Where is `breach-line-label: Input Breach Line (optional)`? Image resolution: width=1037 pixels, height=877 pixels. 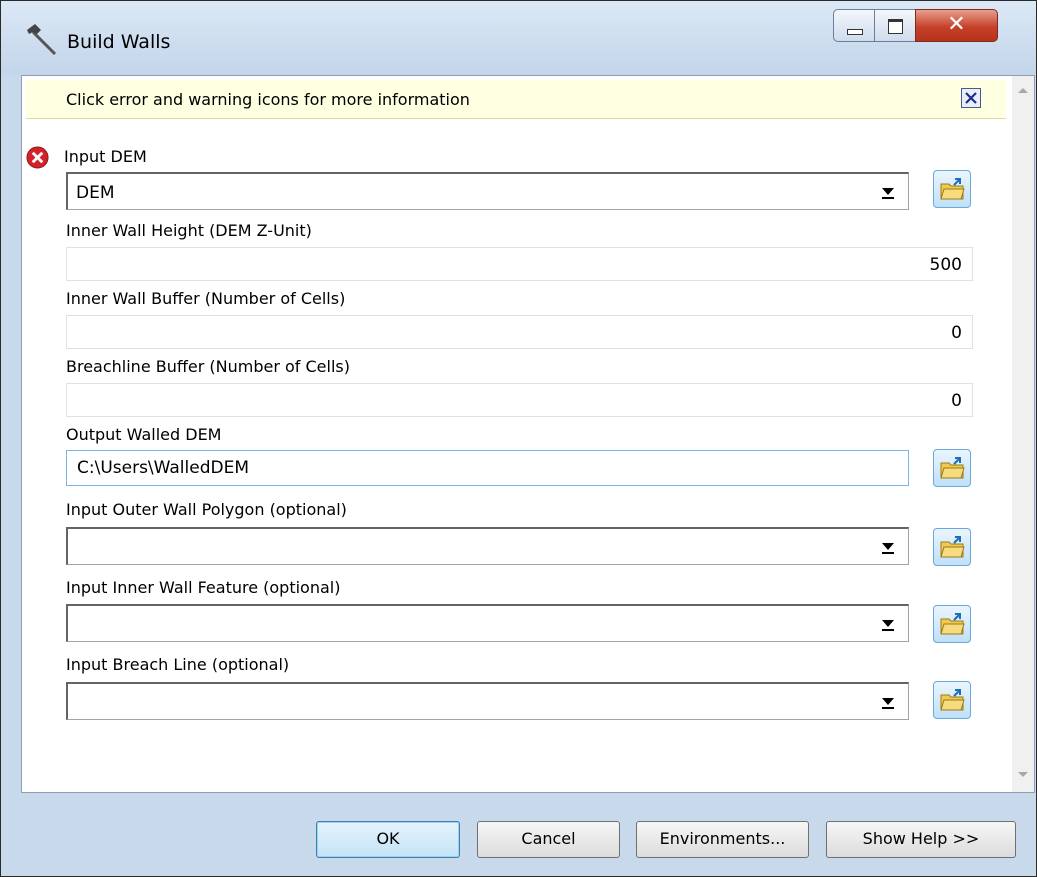 breach-line-label: Input Breach Line (optional) is located at coordinates (178, 664).